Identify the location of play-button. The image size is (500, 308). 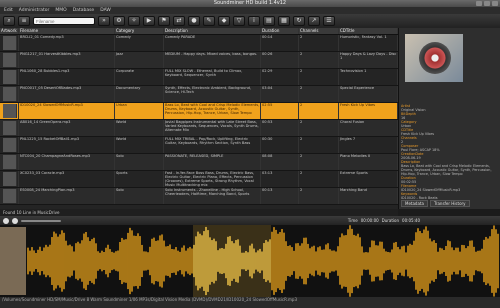
(6, 220).